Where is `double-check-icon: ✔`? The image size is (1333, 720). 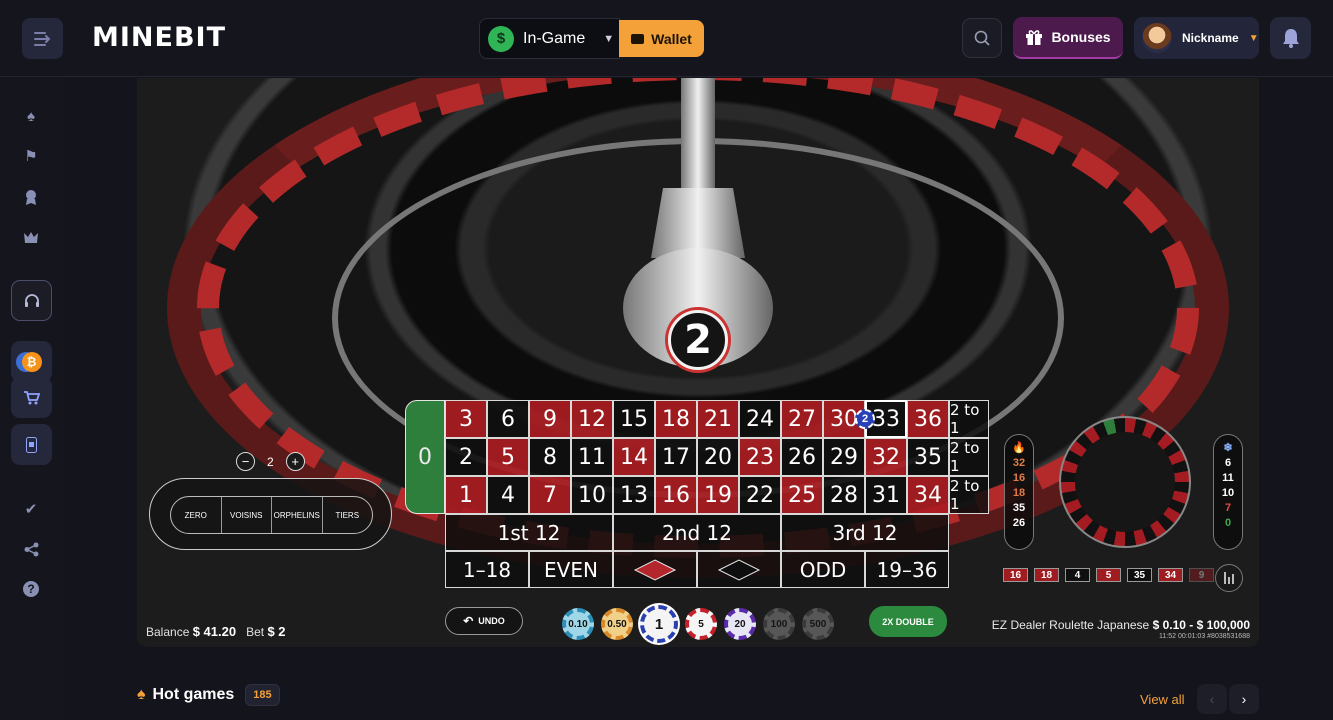 double-check-icon: ✔ is located at coordinates (31, 509).